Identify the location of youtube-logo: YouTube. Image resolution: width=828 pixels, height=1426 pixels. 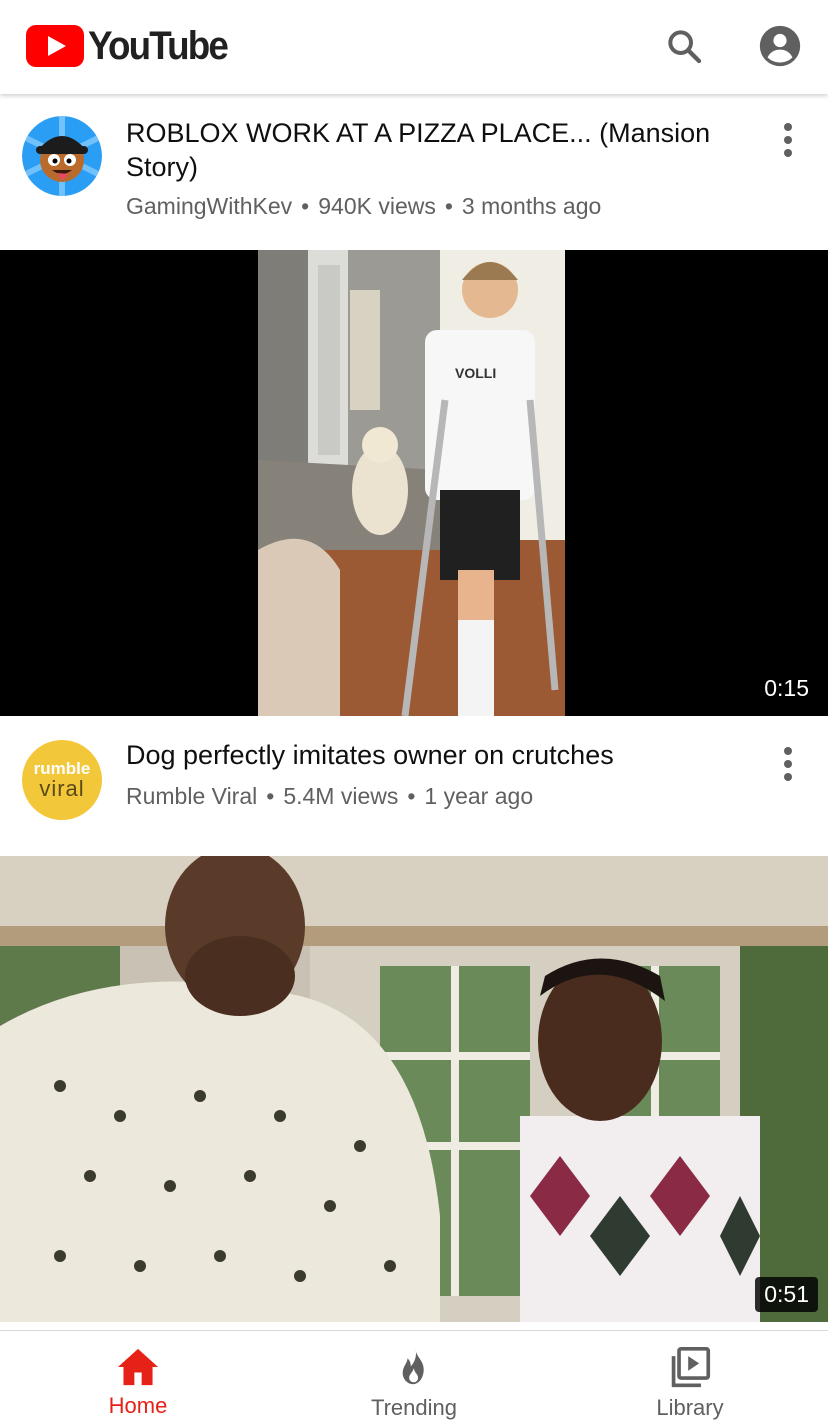
(132, 46).